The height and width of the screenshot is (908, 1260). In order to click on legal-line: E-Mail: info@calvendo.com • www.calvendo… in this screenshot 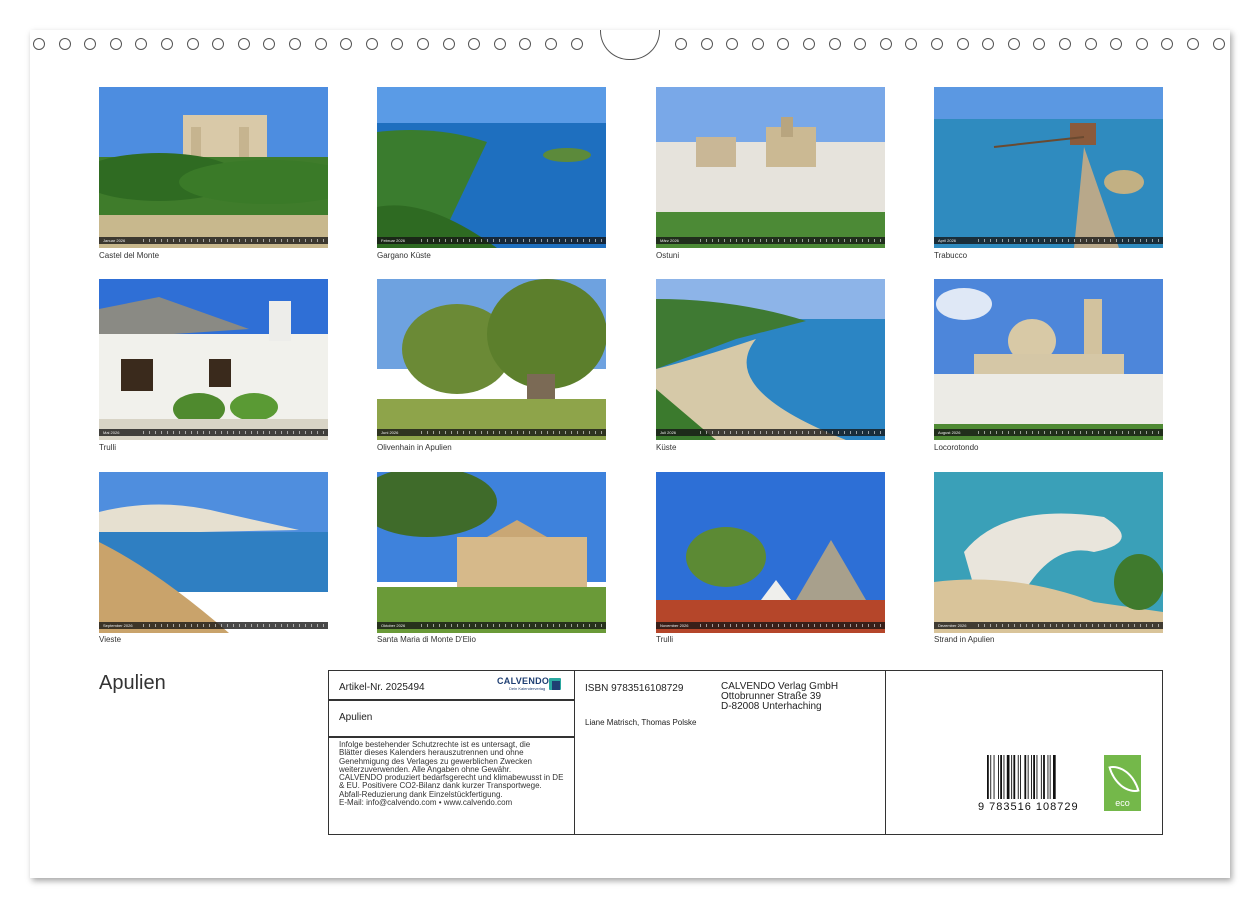, I will do `click(426, 803)`.